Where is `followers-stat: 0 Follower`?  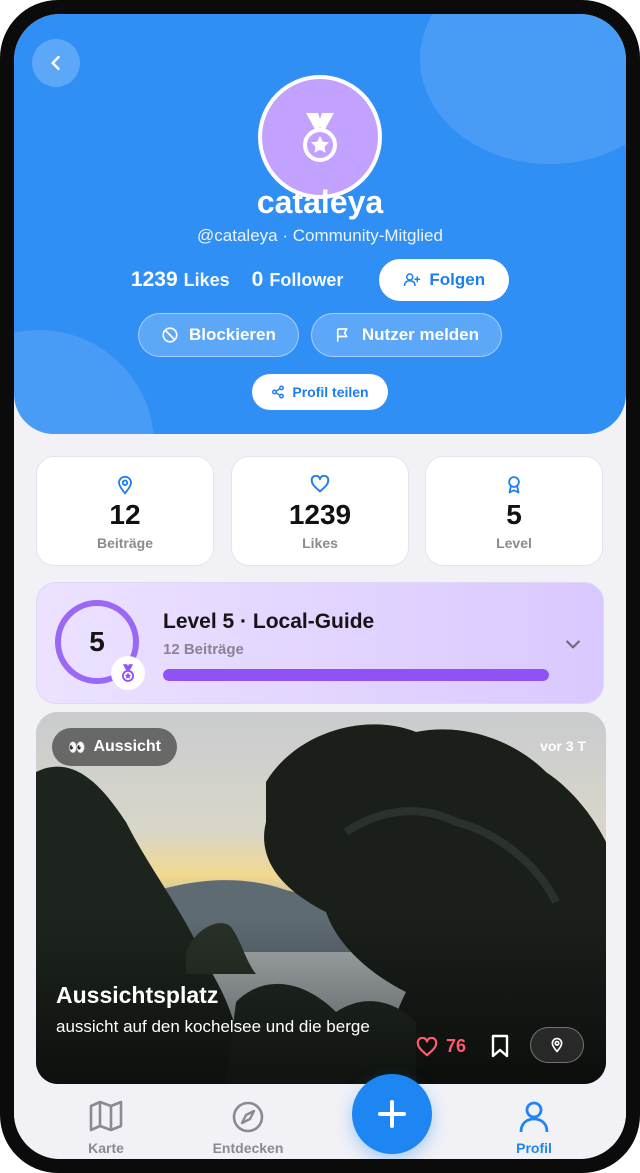 followers-stat: 0 Follower is located at coordinates (298, 280).